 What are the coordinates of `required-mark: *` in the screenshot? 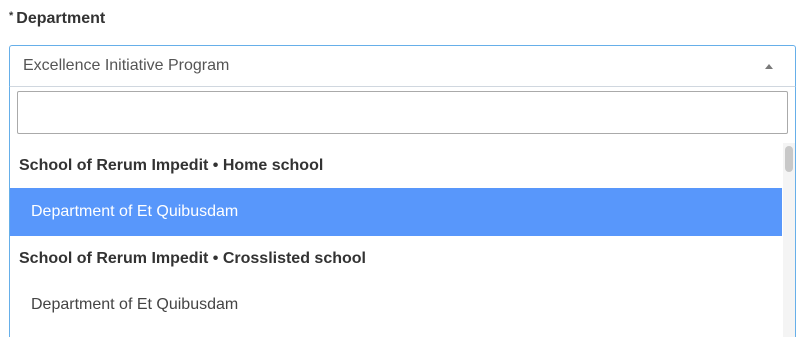 It's located at (11, 16).